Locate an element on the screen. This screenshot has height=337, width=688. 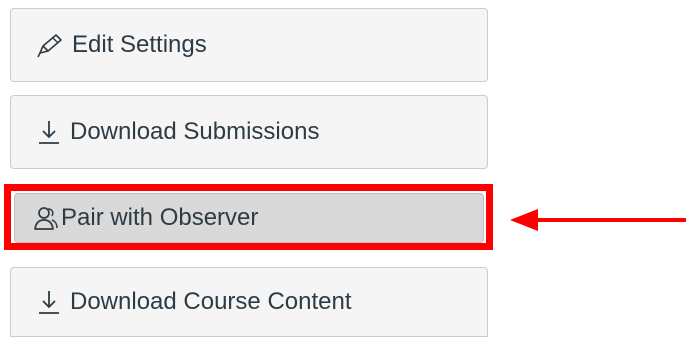
pair-with-observer-button: Pair with Observer is located at coordinates (249, 218).